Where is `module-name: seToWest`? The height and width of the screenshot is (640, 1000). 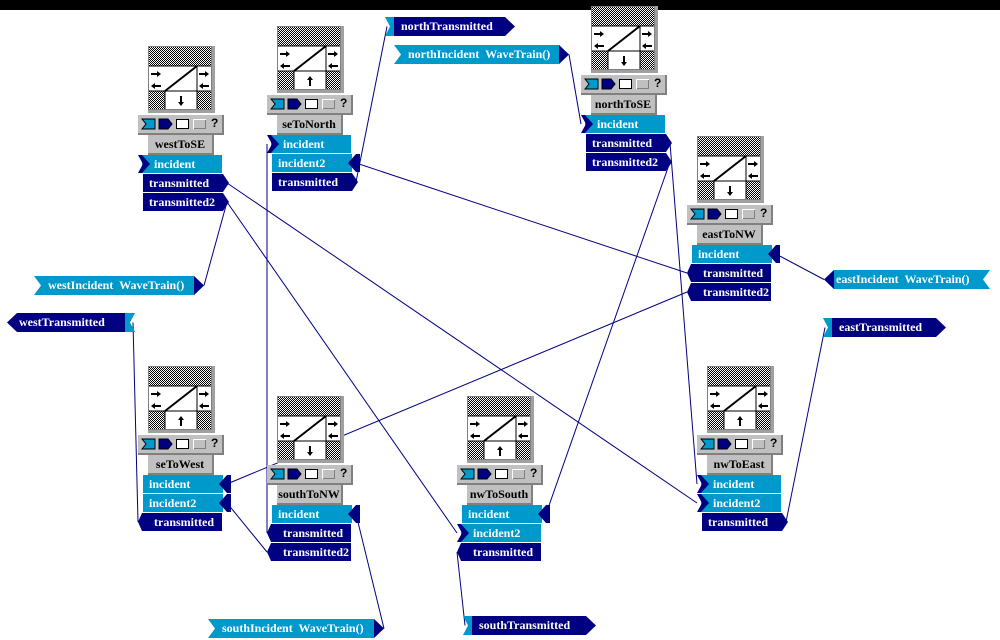 module-name: seToWest is located at coordinates (181, 465).